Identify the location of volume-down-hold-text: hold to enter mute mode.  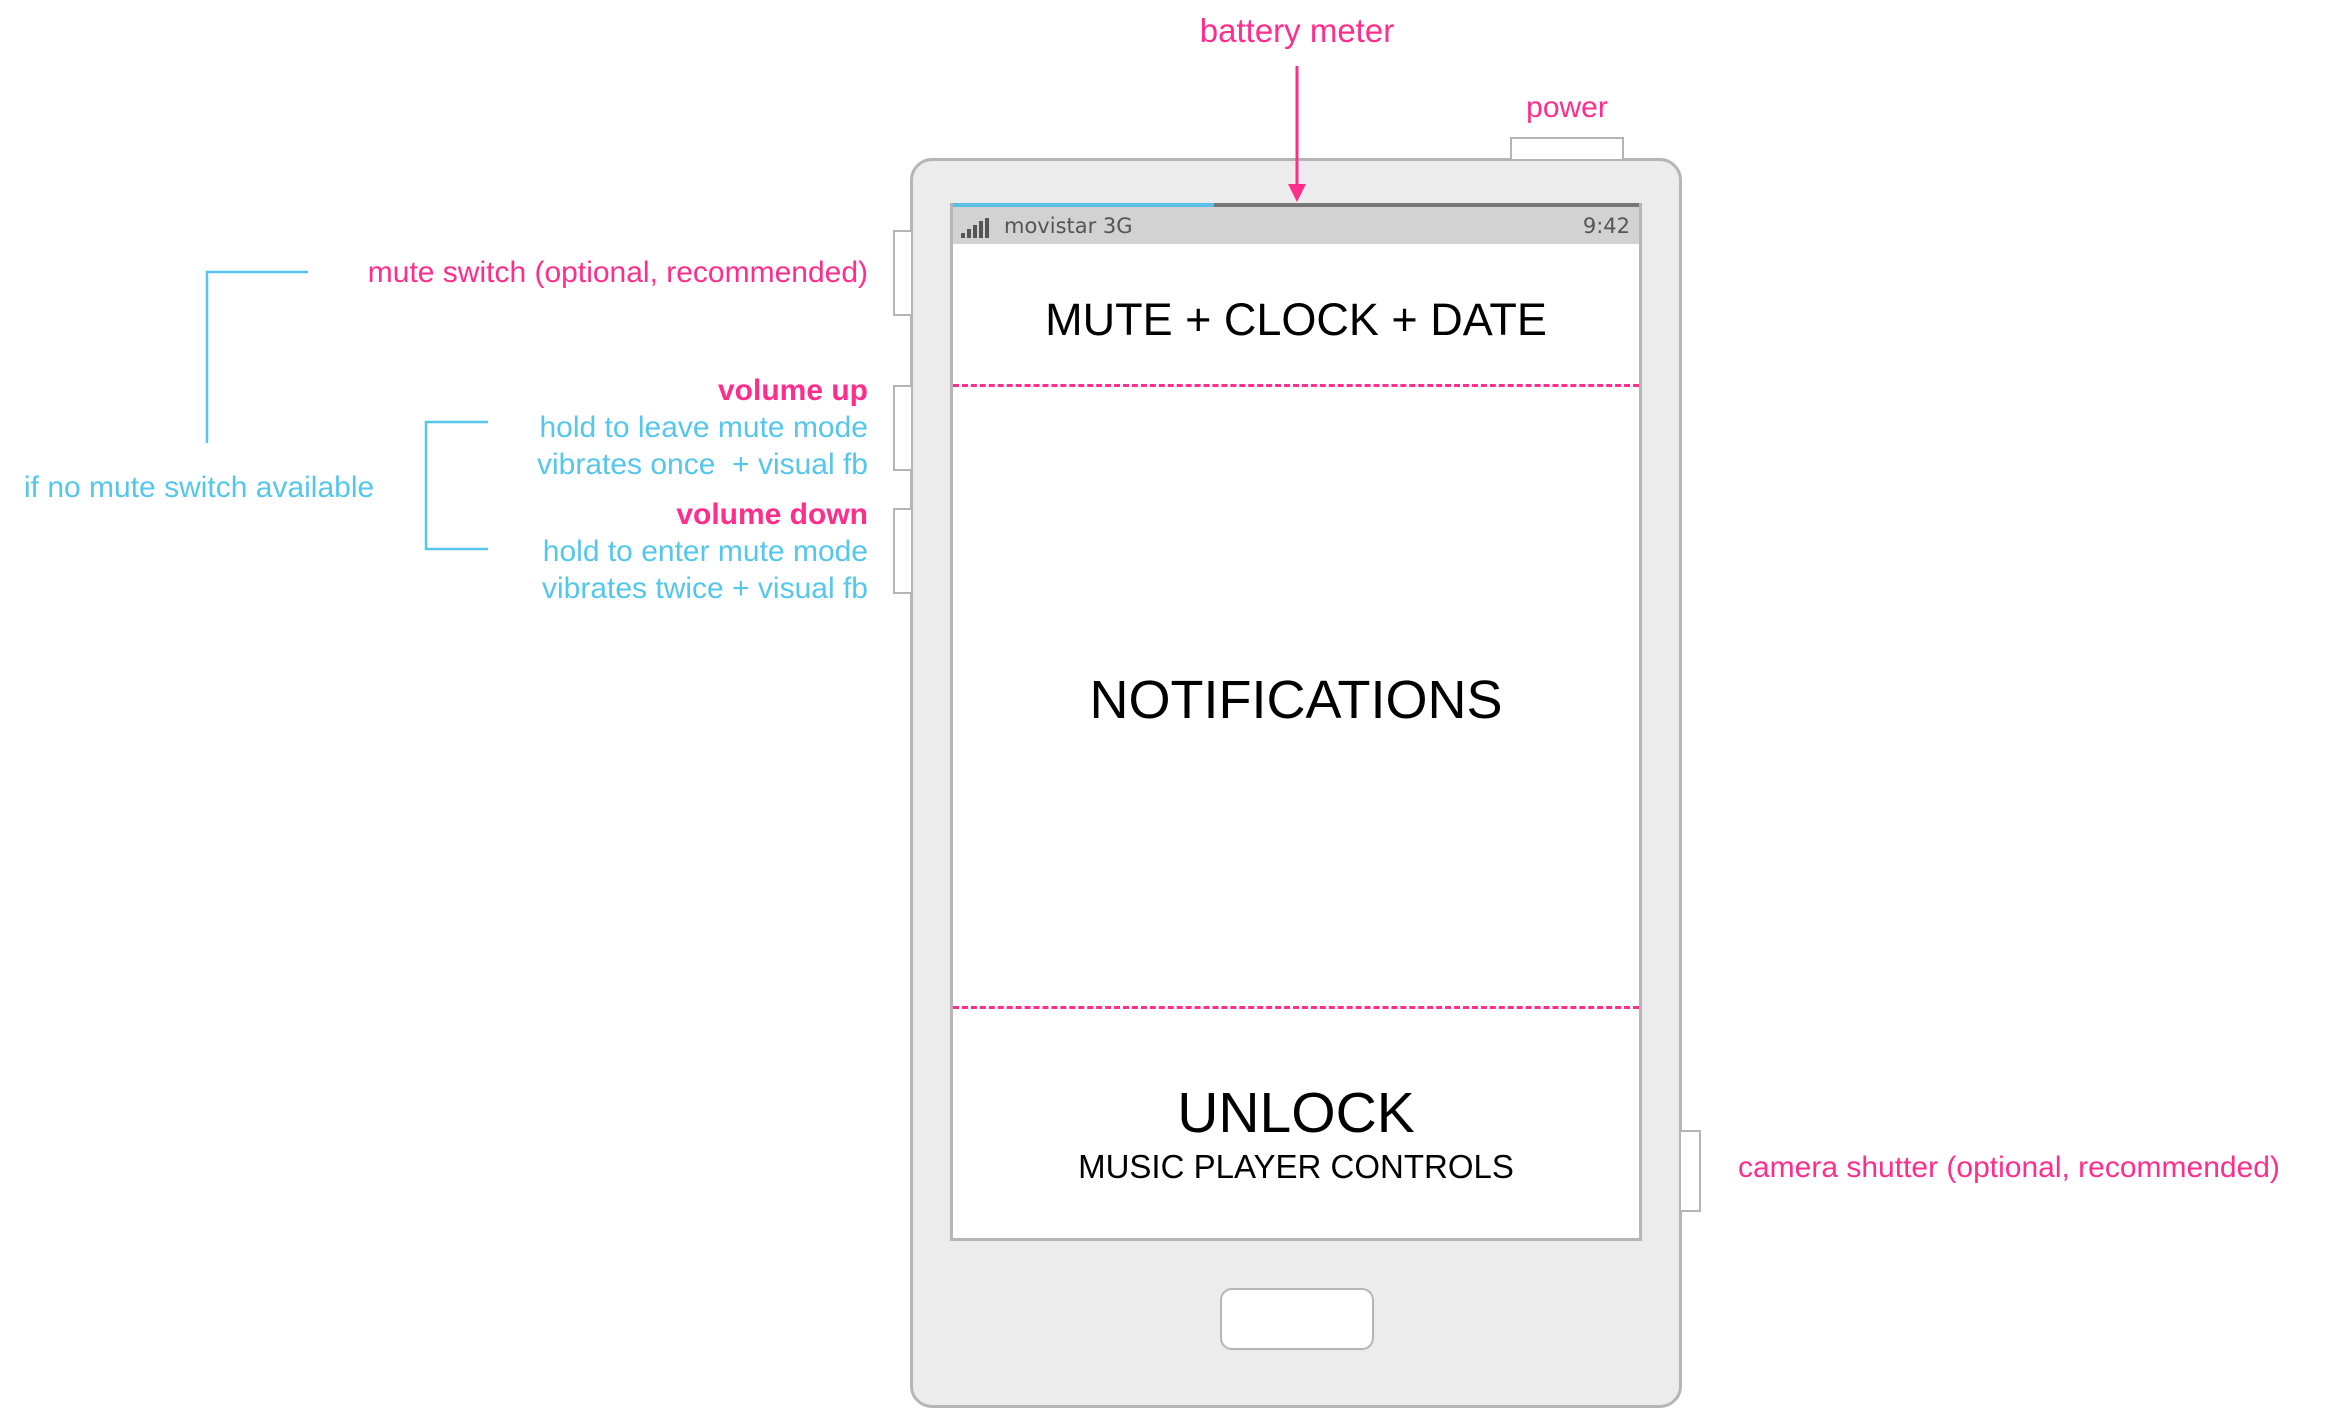
(705, 551).